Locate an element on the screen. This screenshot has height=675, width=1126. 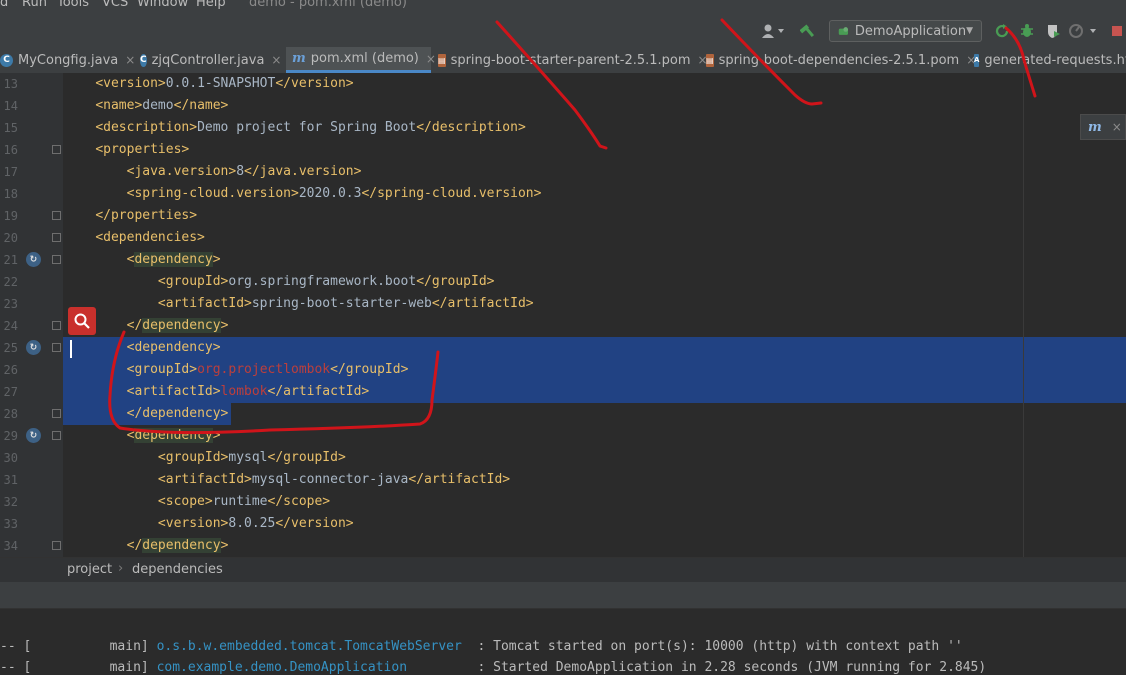
menu-item-run: Run is located at coordinates (34, 5).